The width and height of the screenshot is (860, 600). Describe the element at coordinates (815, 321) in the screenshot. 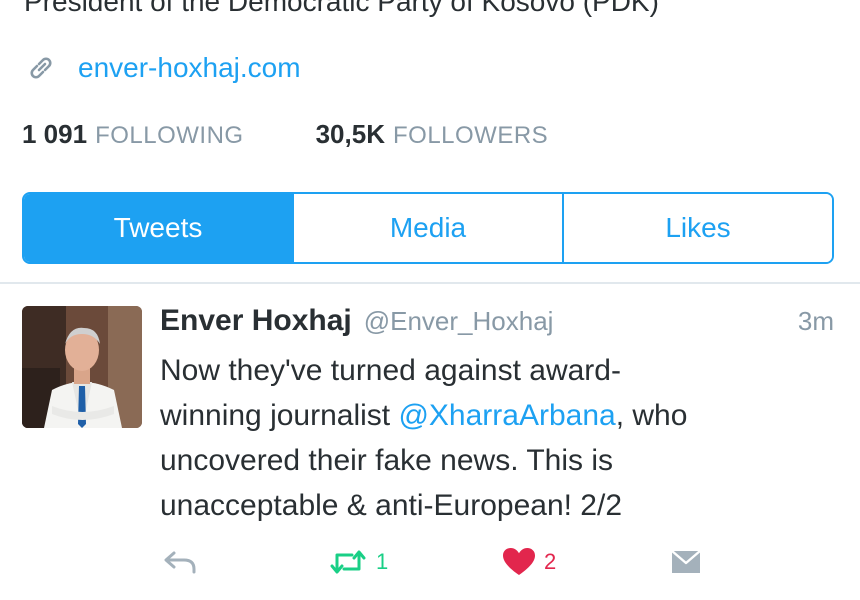

I see `tweet-timestamp: 3m` at that location.